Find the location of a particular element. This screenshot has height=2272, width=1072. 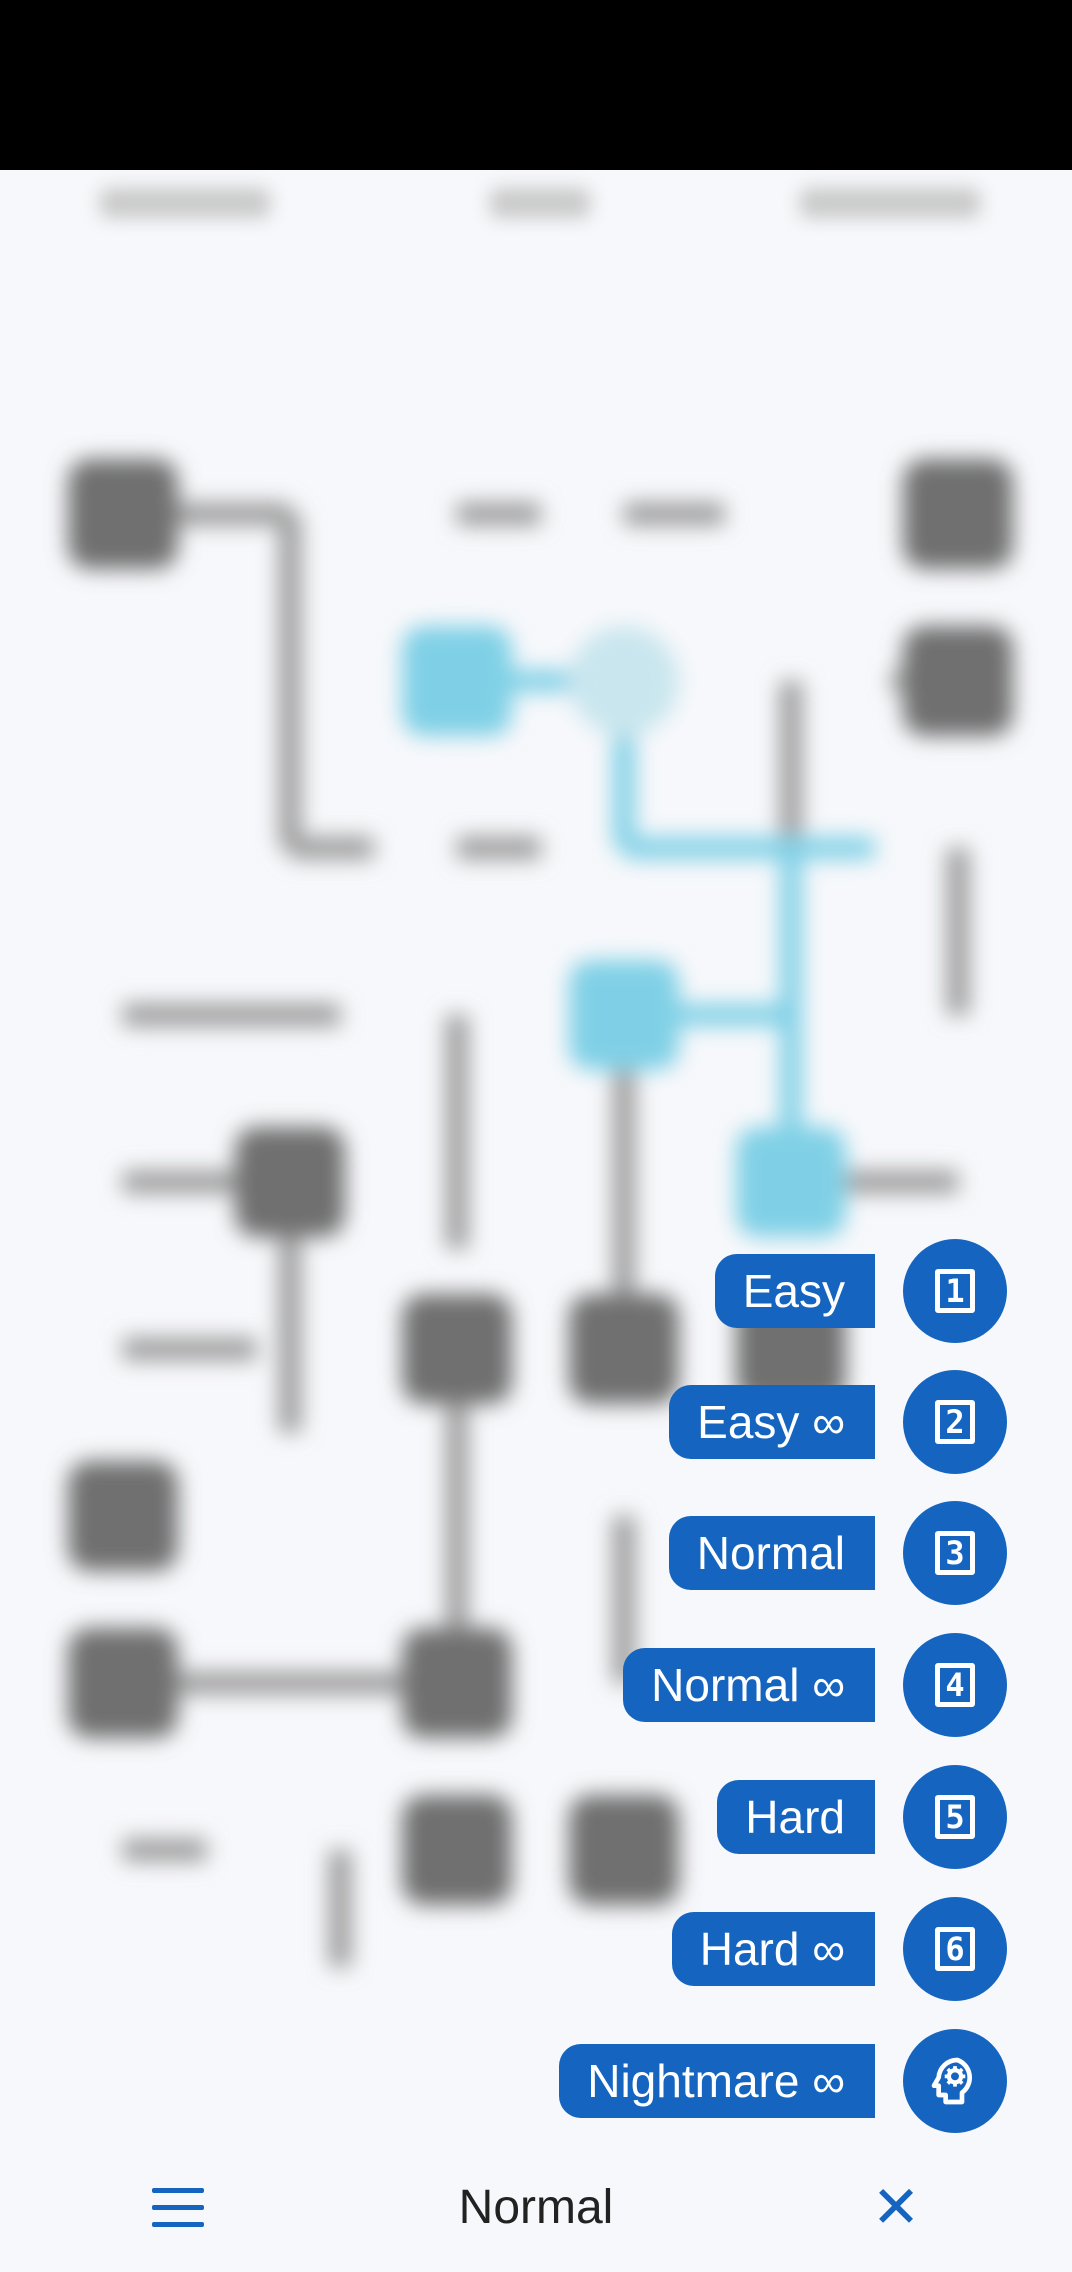

label: Nightmare ∞ is located at coordinates (717, 2081).